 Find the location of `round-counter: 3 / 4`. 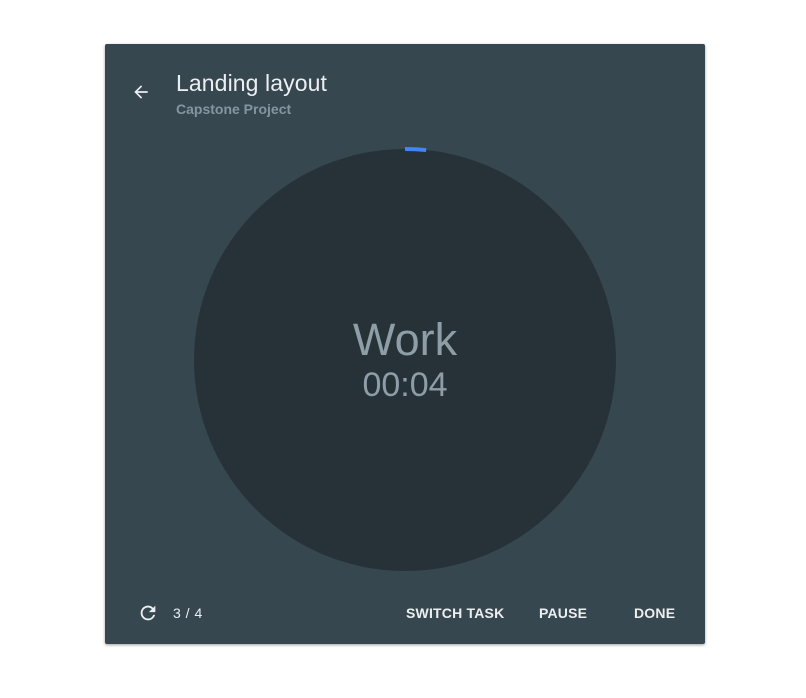

round-counter: 3 / 4 is located at coordinates (188, 613).